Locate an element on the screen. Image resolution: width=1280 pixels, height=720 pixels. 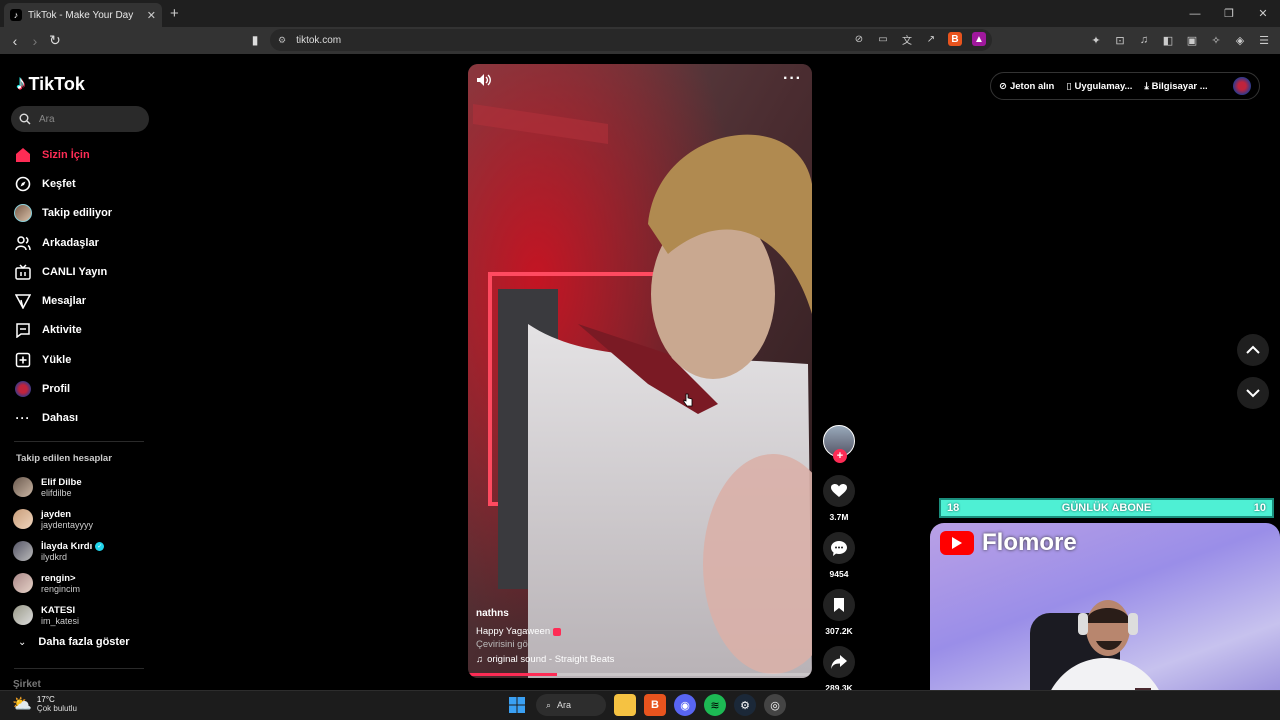
translate-icon: 文 is located at coordinates (907, 39).